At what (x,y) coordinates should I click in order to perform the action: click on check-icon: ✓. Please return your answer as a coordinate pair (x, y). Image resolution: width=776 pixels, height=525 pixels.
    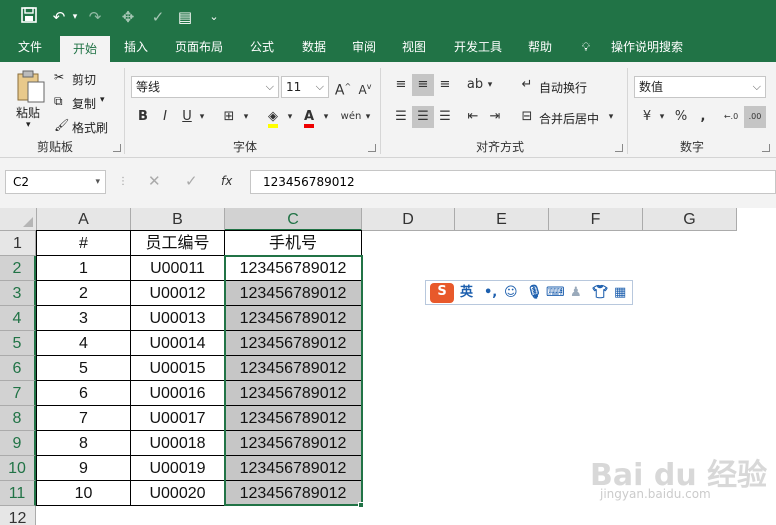
    Looking at the image, I should click on (158, 17).